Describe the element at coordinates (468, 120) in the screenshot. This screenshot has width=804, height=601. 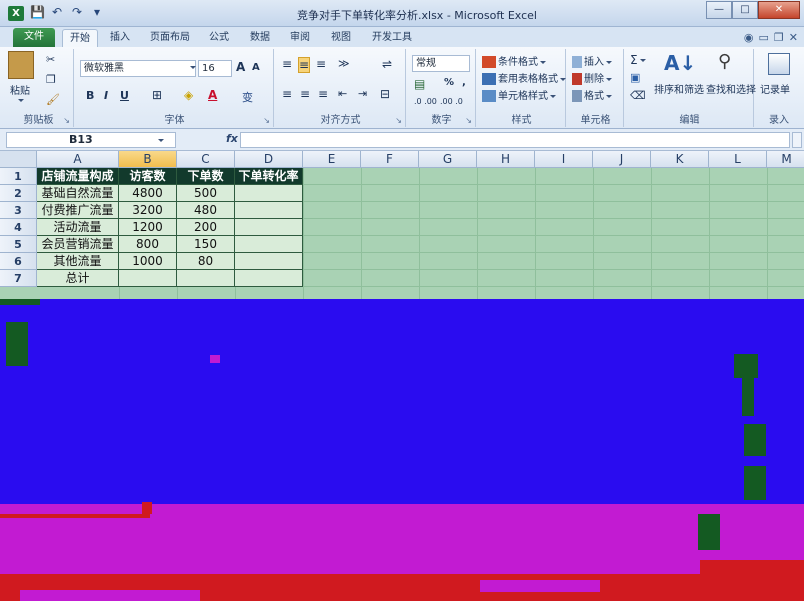
I see `number-launcher-icon: ↘` at that location.